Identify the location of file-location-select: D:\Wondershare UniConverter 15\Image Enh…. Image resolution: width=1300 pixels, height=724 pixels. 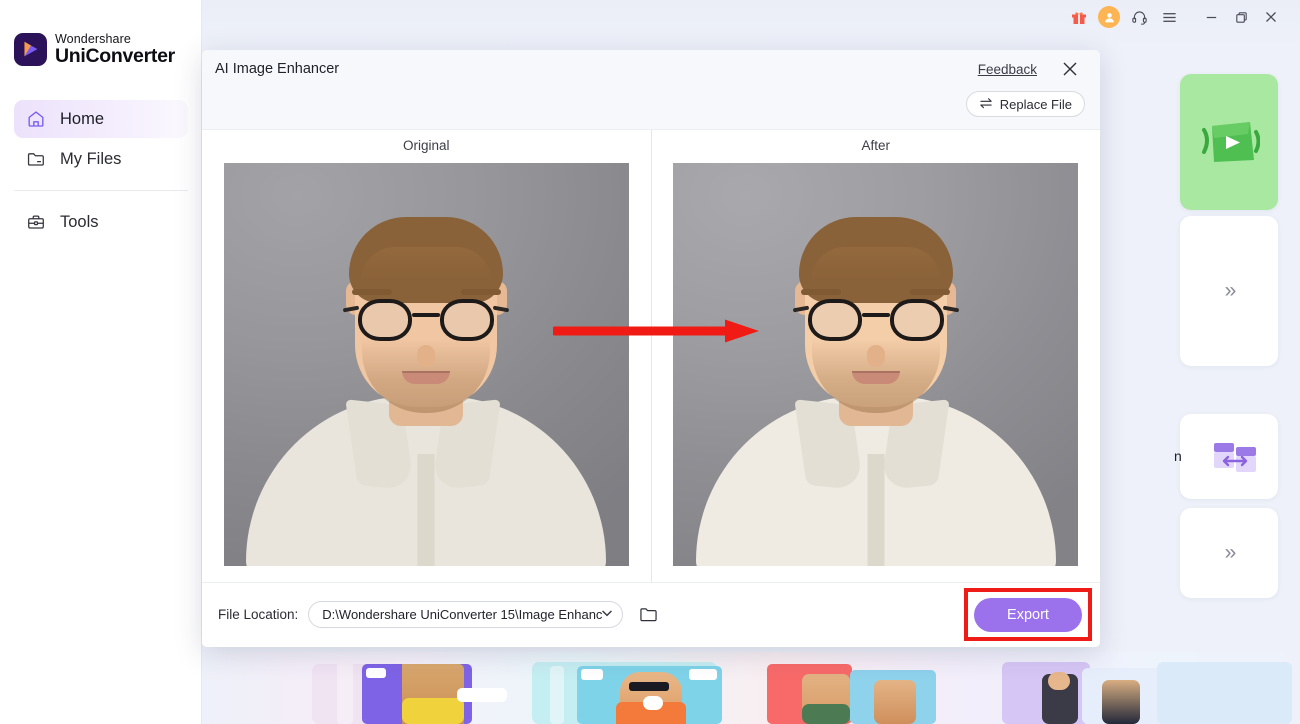
(466, 614).